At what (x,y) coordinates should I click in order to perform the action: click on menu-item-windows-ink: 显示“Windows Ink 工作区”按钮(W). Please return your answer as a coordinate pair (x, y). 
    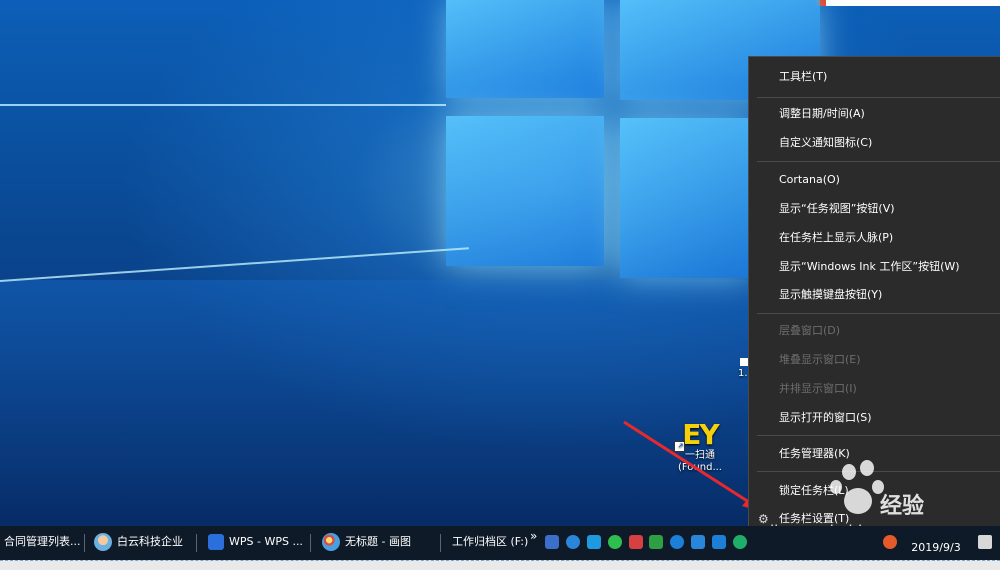
    Looking at the image, I should click on (874, 267).